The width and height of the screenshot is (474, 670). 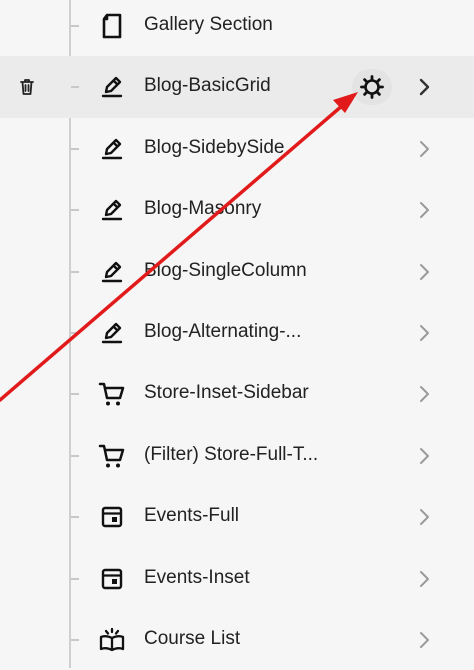 What do you see at coordinates (192, 516) in the screenshot?
I see `page-item-label: Events-Full` at bounding box center [192, 516].